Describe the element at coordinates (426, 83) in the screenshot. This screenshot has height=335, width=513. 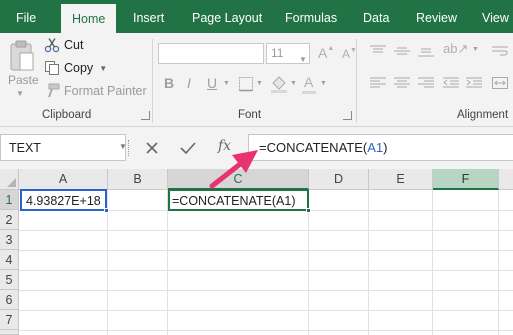
I see `align-right-icon` at that location.